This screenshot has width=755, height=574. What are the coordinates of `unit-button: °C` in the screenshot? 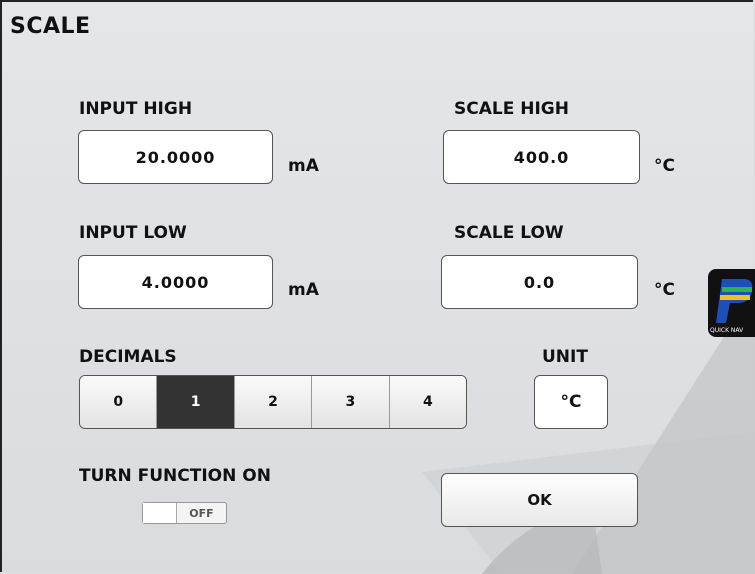 It's located at (571, 402).